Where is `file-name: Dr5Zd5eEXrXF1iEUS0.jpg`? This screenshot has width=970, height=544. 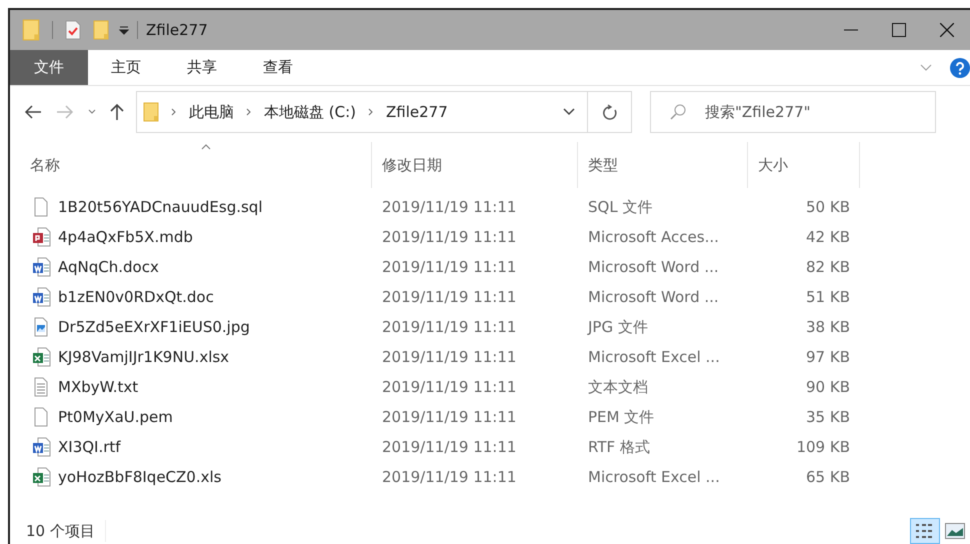 file-name: Dr5Zd5eEXrXF1iEUS0.jpg is located at coordinates (154, 327).